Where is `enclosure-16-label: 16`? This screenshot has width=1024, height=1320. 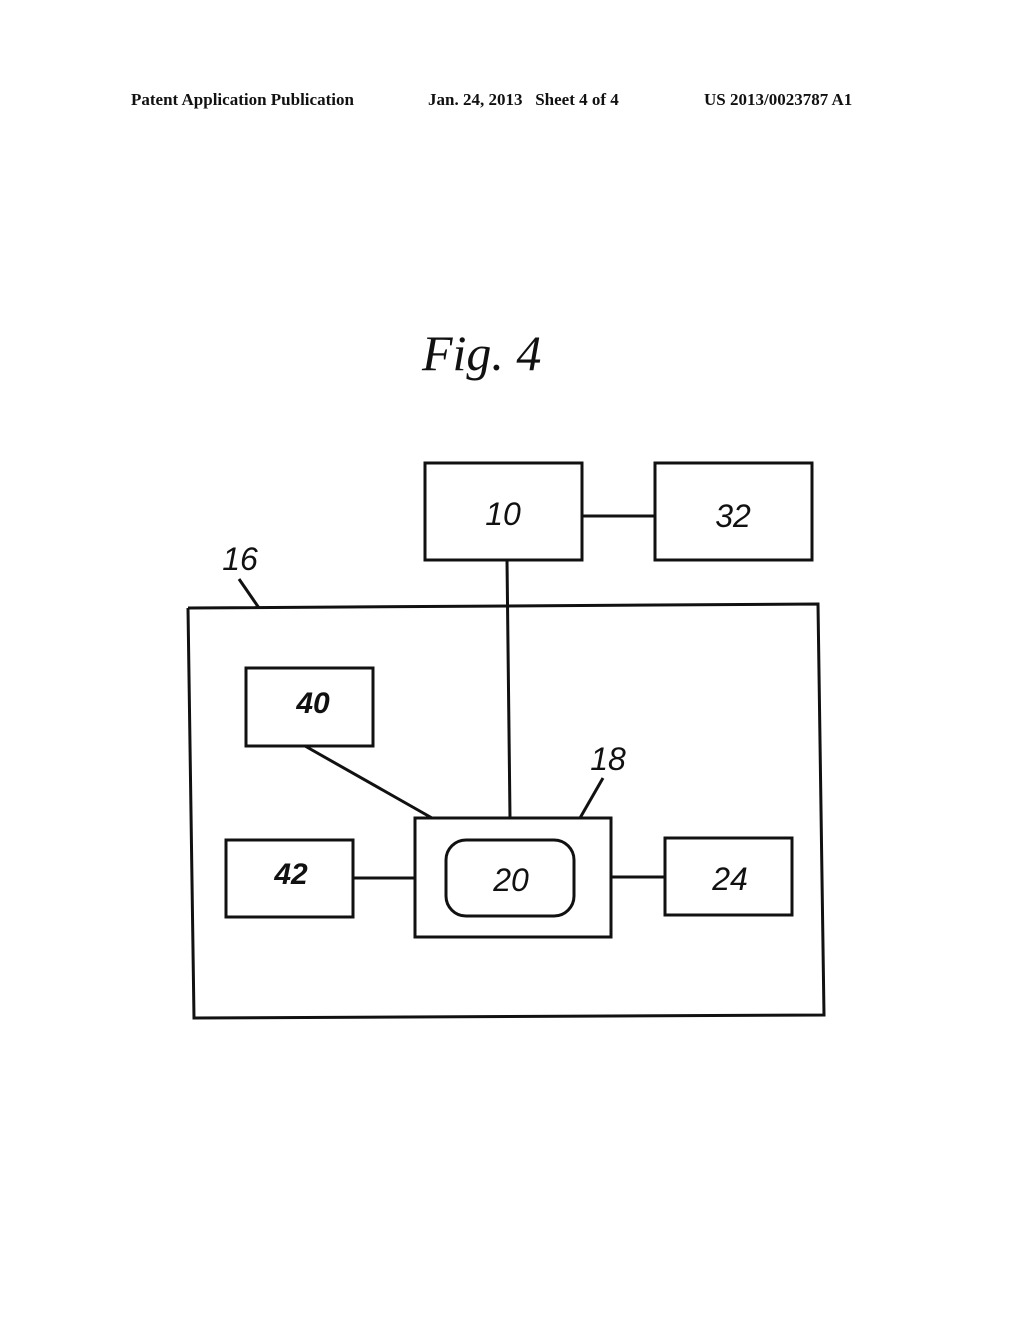 enclosure-16-label: 16 is located at coordinates (240, 559).